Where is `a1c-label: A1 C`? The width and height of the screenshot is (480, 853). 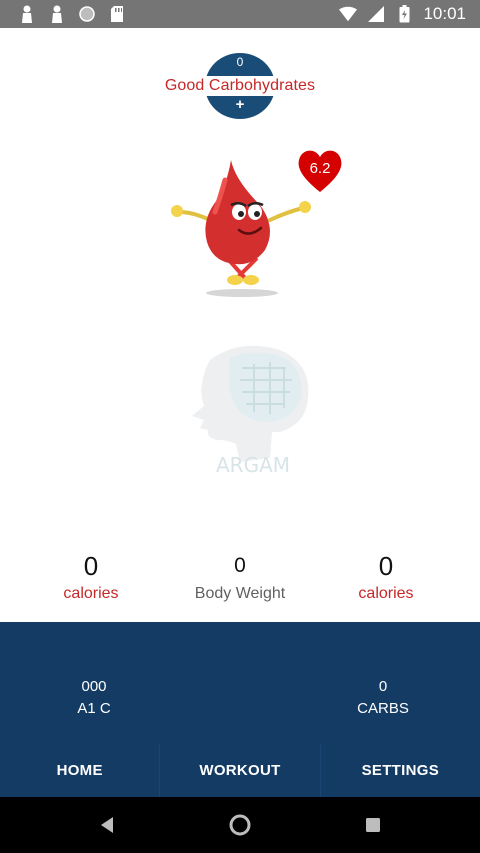 a1c-label: A1 C is located at coordinates (94, 708).